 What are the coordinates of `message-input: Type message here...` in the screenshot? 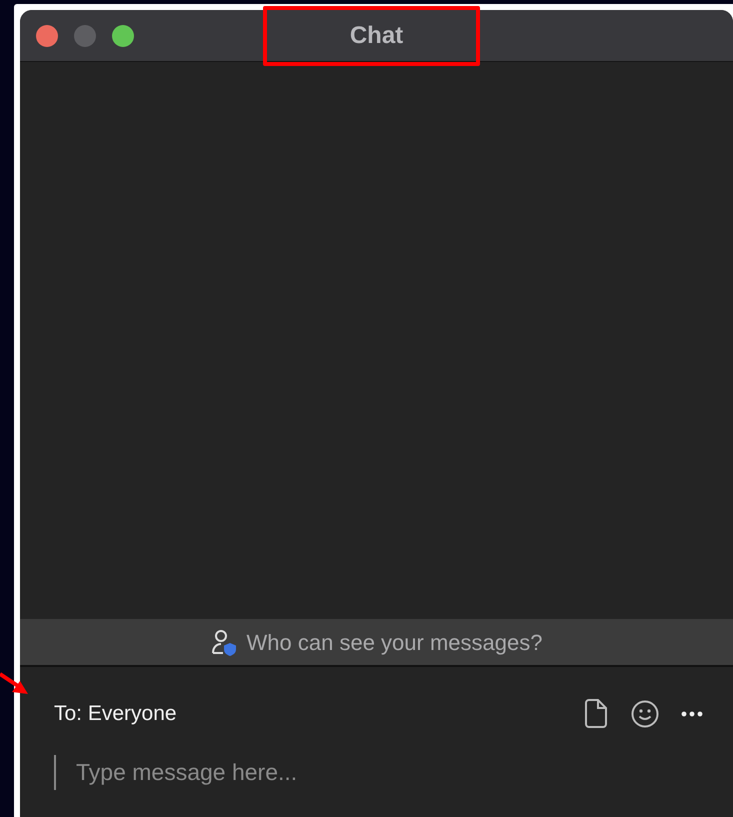 It's located at (378, 772).